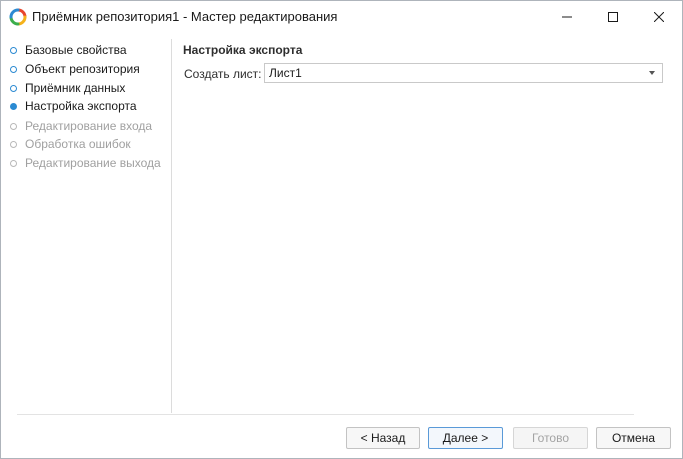 The height and width of the screenshot is (459, 683). What do you see at coordinates (223, 74) in the screenshot?
I see `create-sheet-label: Создать лист:` at bounding box center [223, 74].